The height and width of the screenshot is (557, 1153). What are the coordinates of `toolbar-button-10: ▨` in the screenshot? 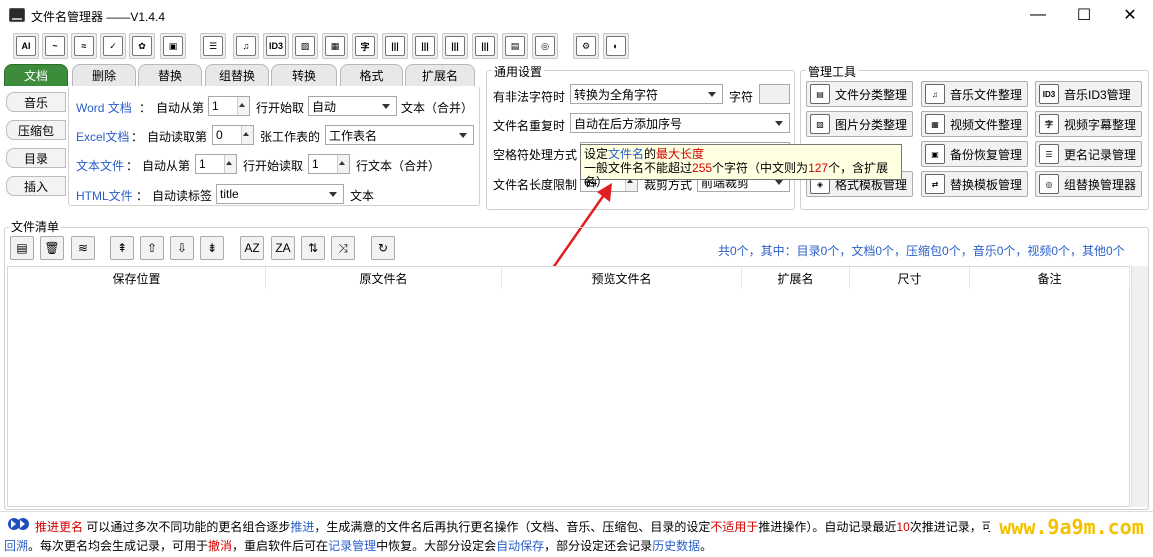 It's located at (305, 46).